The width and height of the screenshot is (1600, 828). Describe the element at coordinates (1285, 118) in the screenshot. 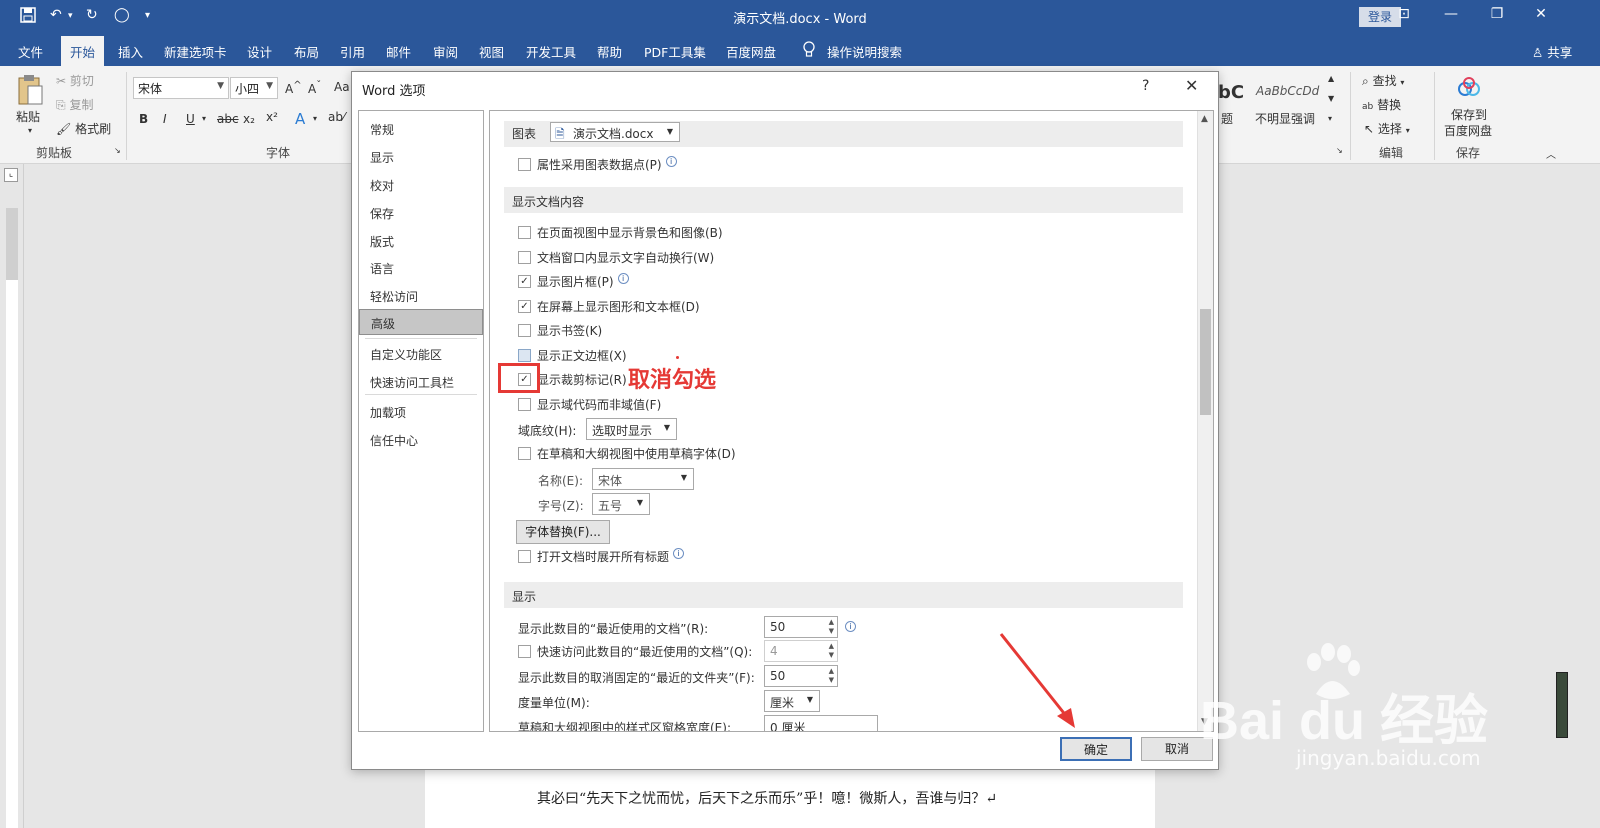

I see `style-subtle-emphasis-label: 不明显强调` at that location.